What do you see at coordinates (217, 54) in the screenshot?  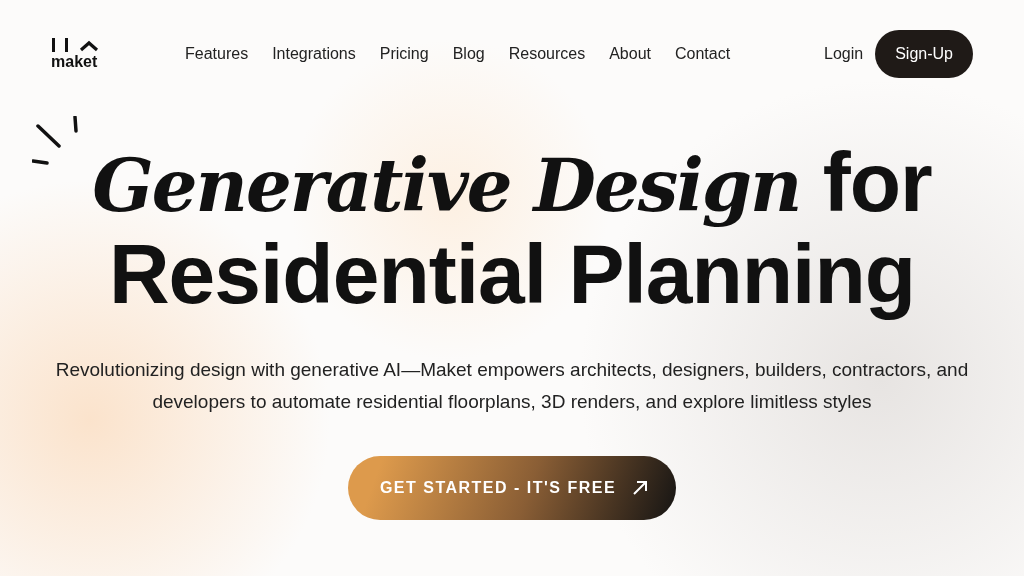 I see `nav-link: Features` at bounding box center [217, 54].